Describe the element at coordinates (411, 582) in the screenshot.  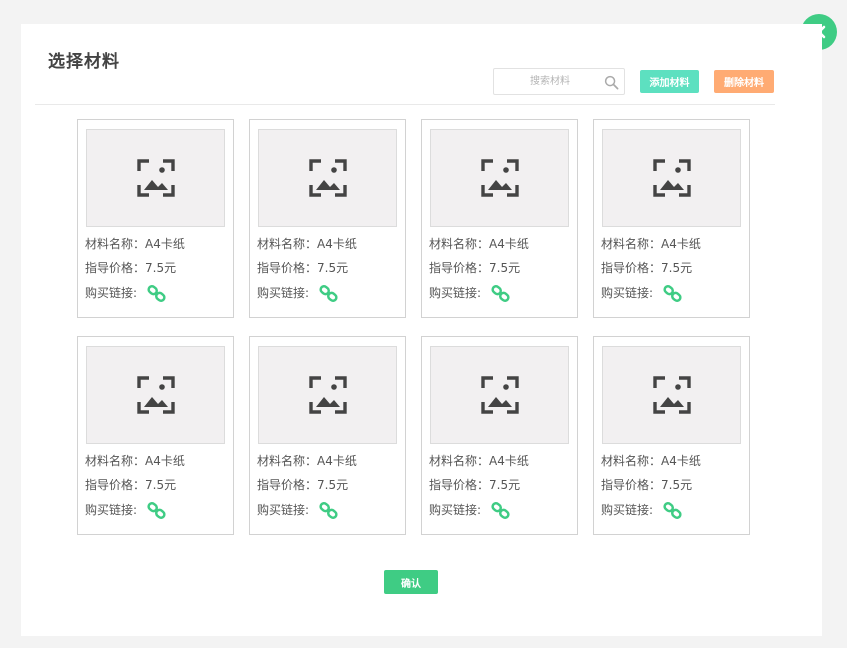
I see `confirm-button: 确认` at that location.